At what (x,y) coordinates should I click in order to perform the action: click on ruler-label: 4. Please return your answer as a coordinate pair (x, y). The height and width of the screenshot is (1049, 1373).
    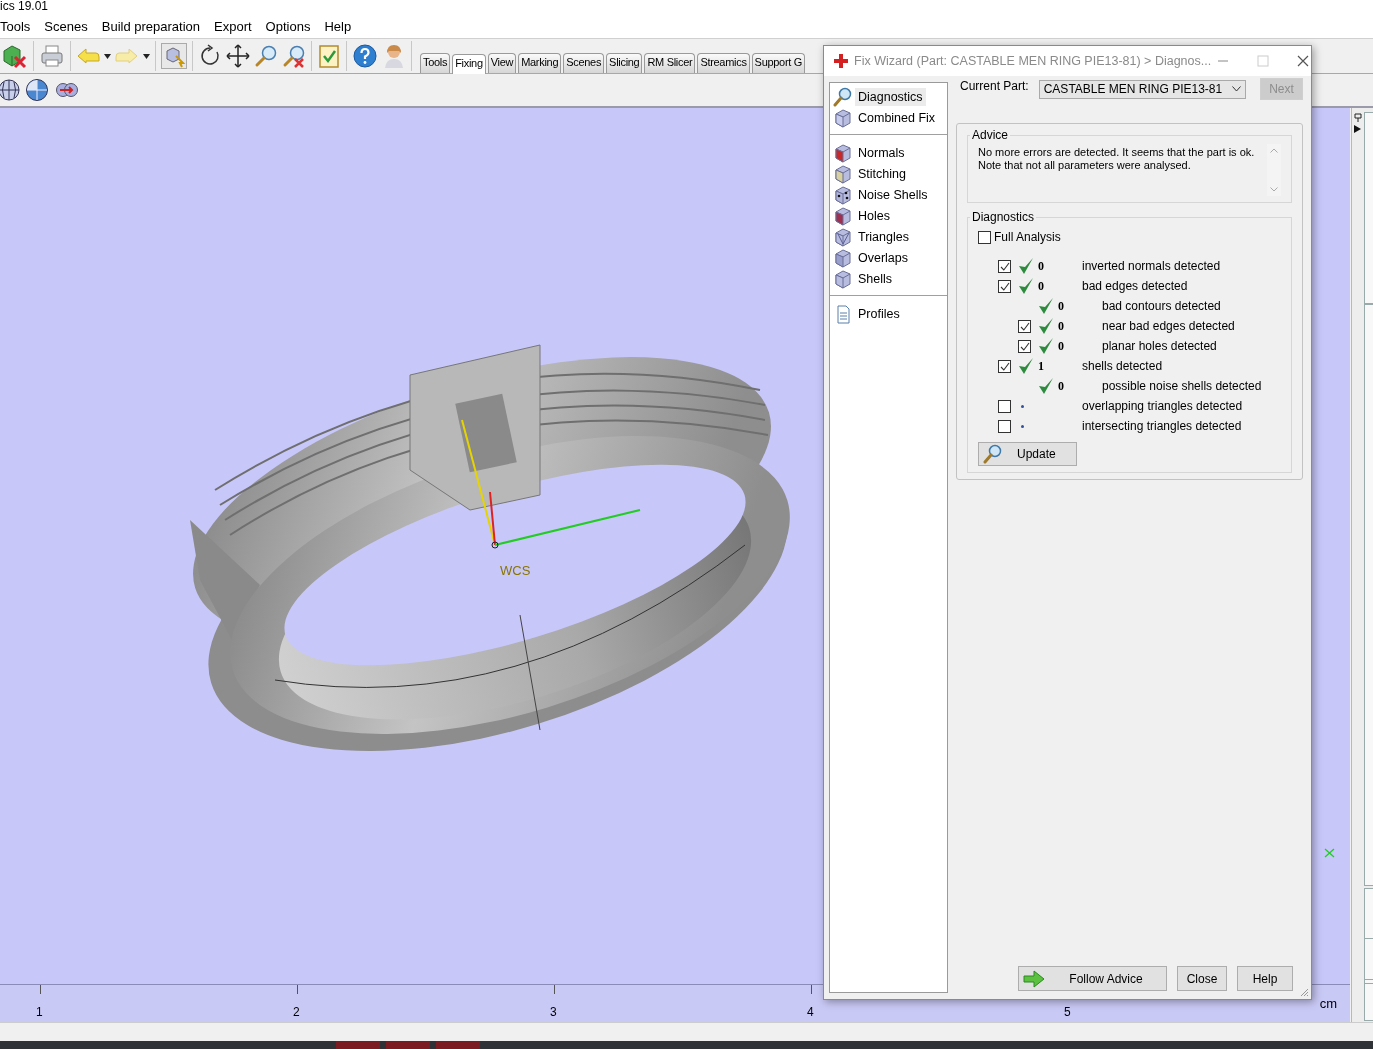
    Looking at the image, I should click on (810, 1012).